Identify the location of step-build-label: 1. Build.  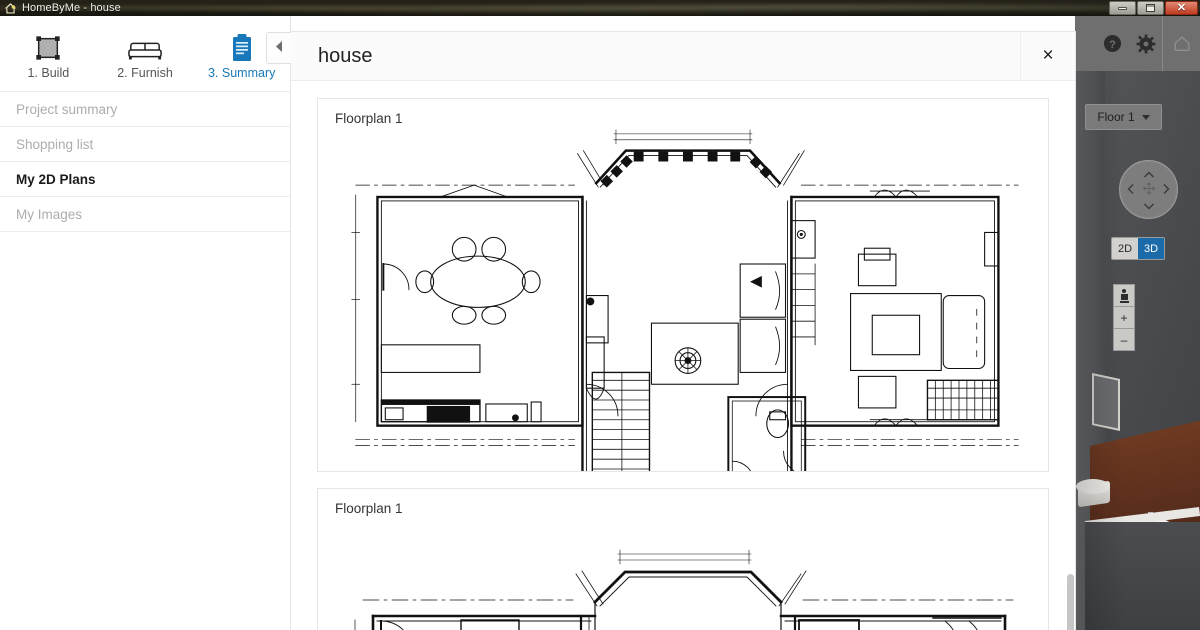
(48, 72).